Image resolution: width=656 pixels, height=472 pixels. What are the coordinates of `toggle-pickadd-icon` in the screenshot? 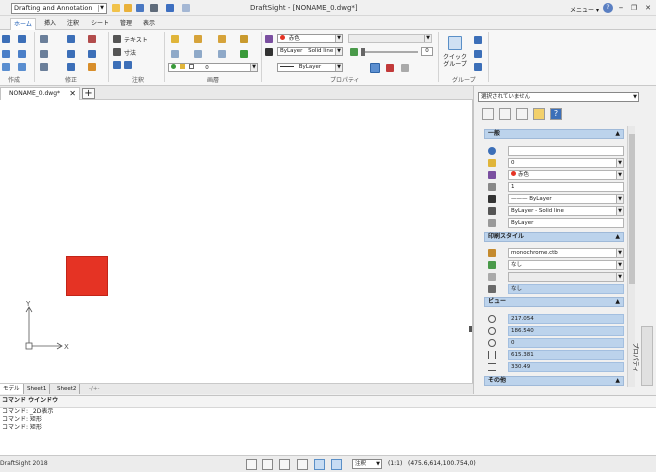 It's located at (522, 114).